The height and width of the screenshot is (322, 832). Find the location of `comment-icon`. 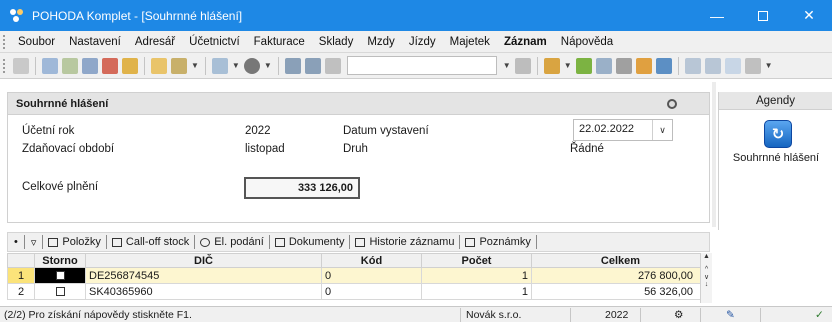

comment-icon is located at coordinates (732, 65).